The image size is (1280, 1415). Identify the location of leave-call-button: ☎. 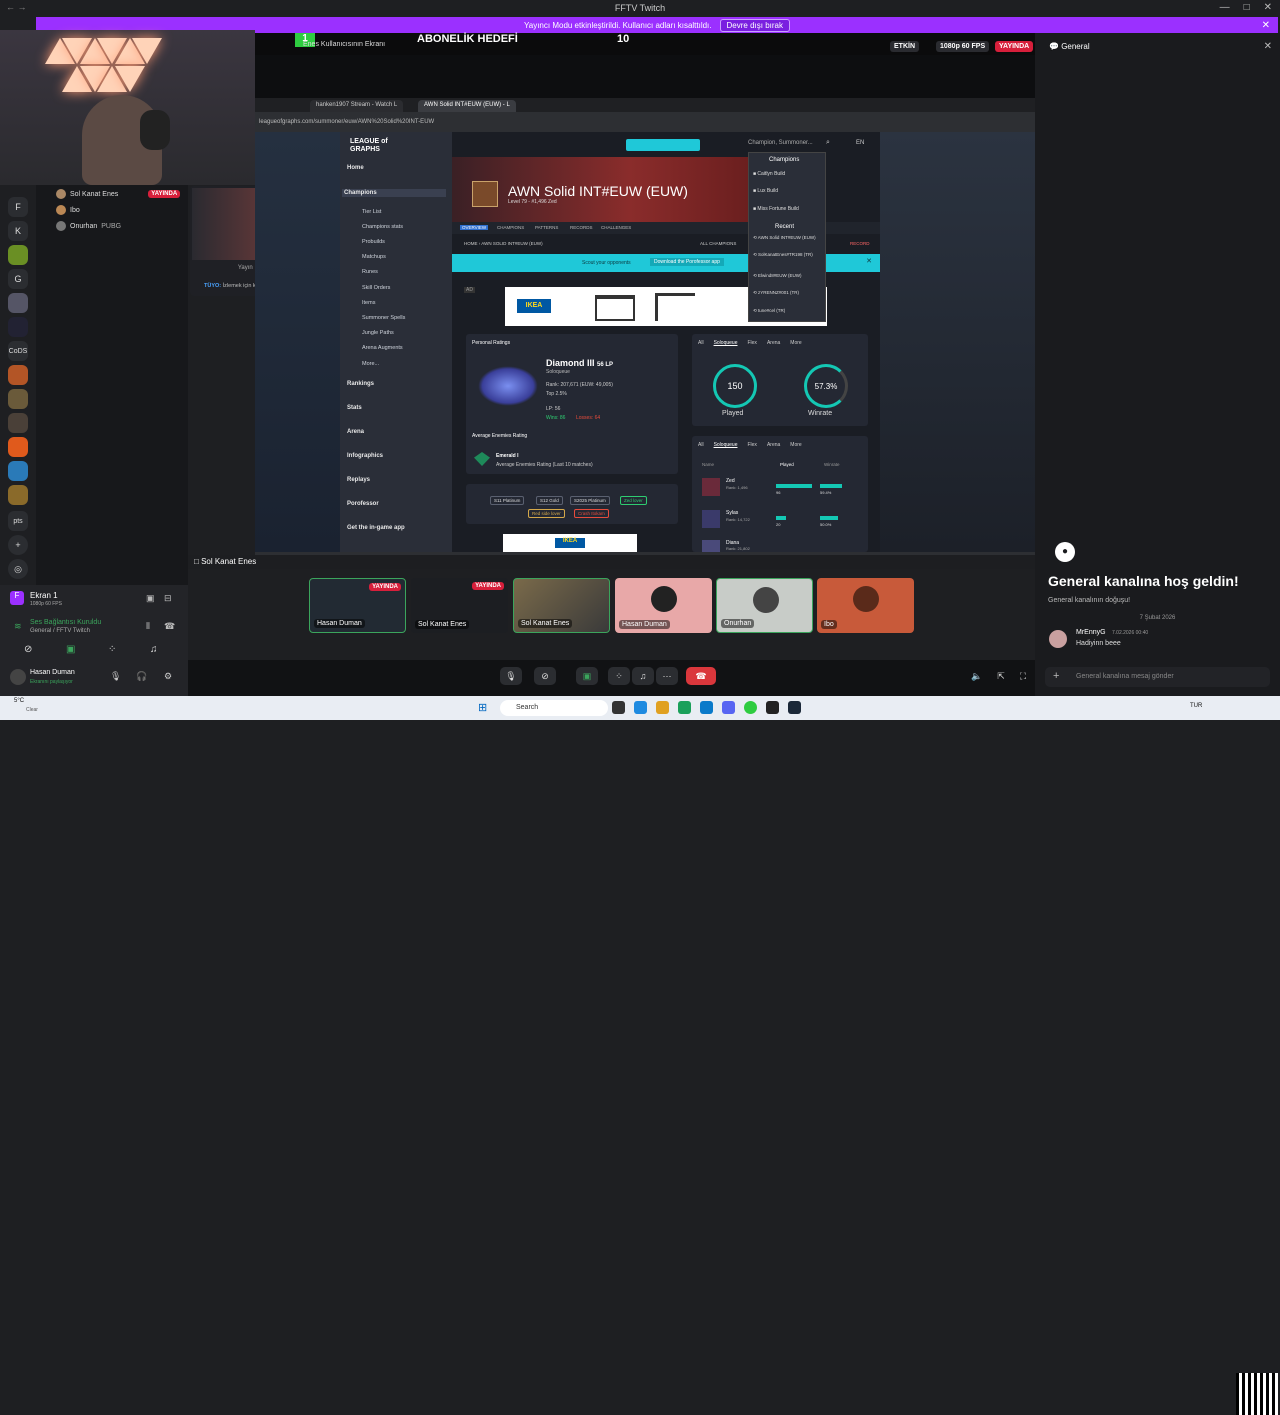
(701, 676).